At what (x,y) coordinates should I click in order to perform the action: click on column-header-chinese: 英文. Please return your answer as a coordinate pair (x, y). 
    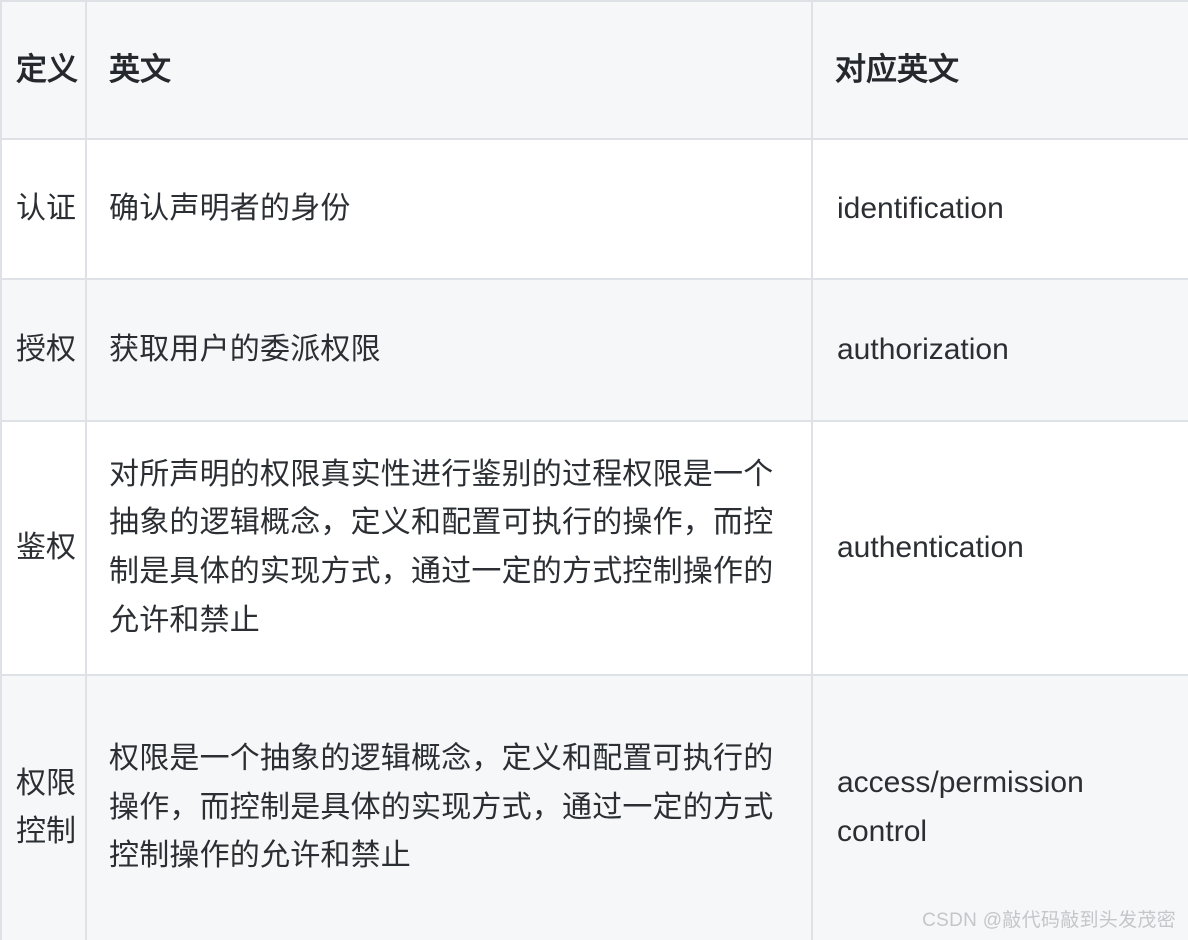
    Looking at the image, I should click on (449, 70).